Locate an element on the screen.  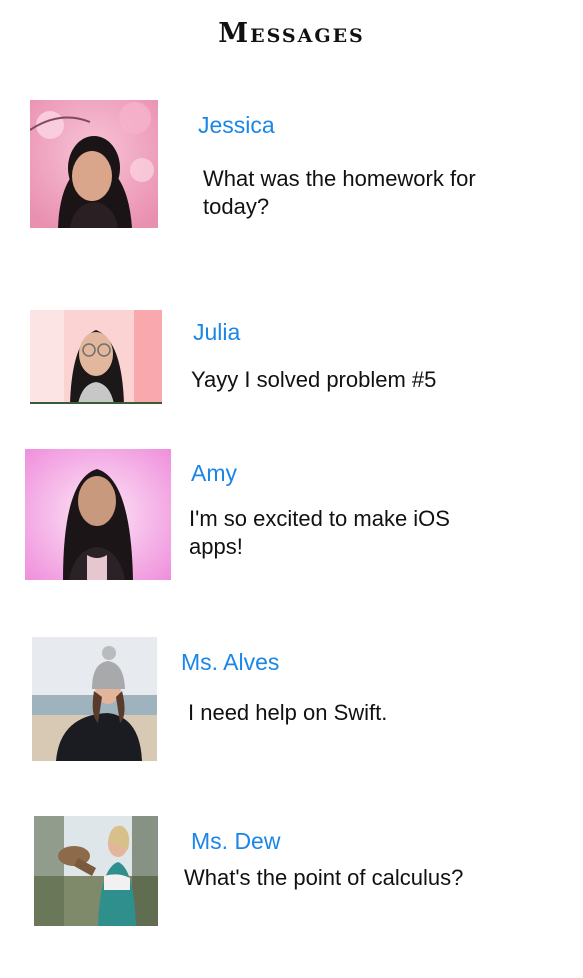
avatar-photo-pink-blossom is located at coordinates (94, 164).